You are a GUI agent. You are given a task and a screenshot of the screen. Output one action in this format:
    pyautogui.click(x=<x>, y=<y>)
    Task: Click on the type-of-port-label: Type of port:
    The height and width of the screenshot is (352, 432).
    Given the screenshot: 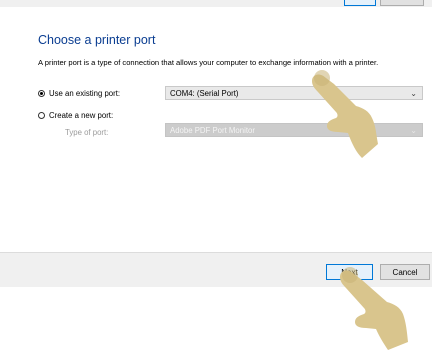 What is the action you would take?
    pyautogui.click(x=87, y=132)
    